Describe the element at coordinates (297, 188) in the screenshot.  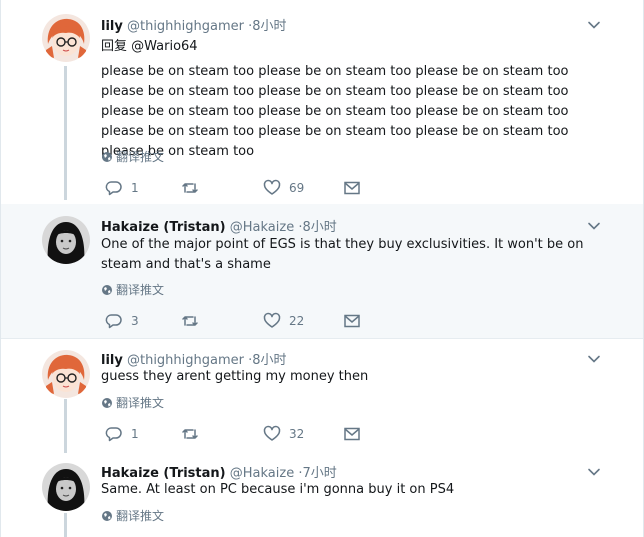
I see `like-count: 69` at that location.